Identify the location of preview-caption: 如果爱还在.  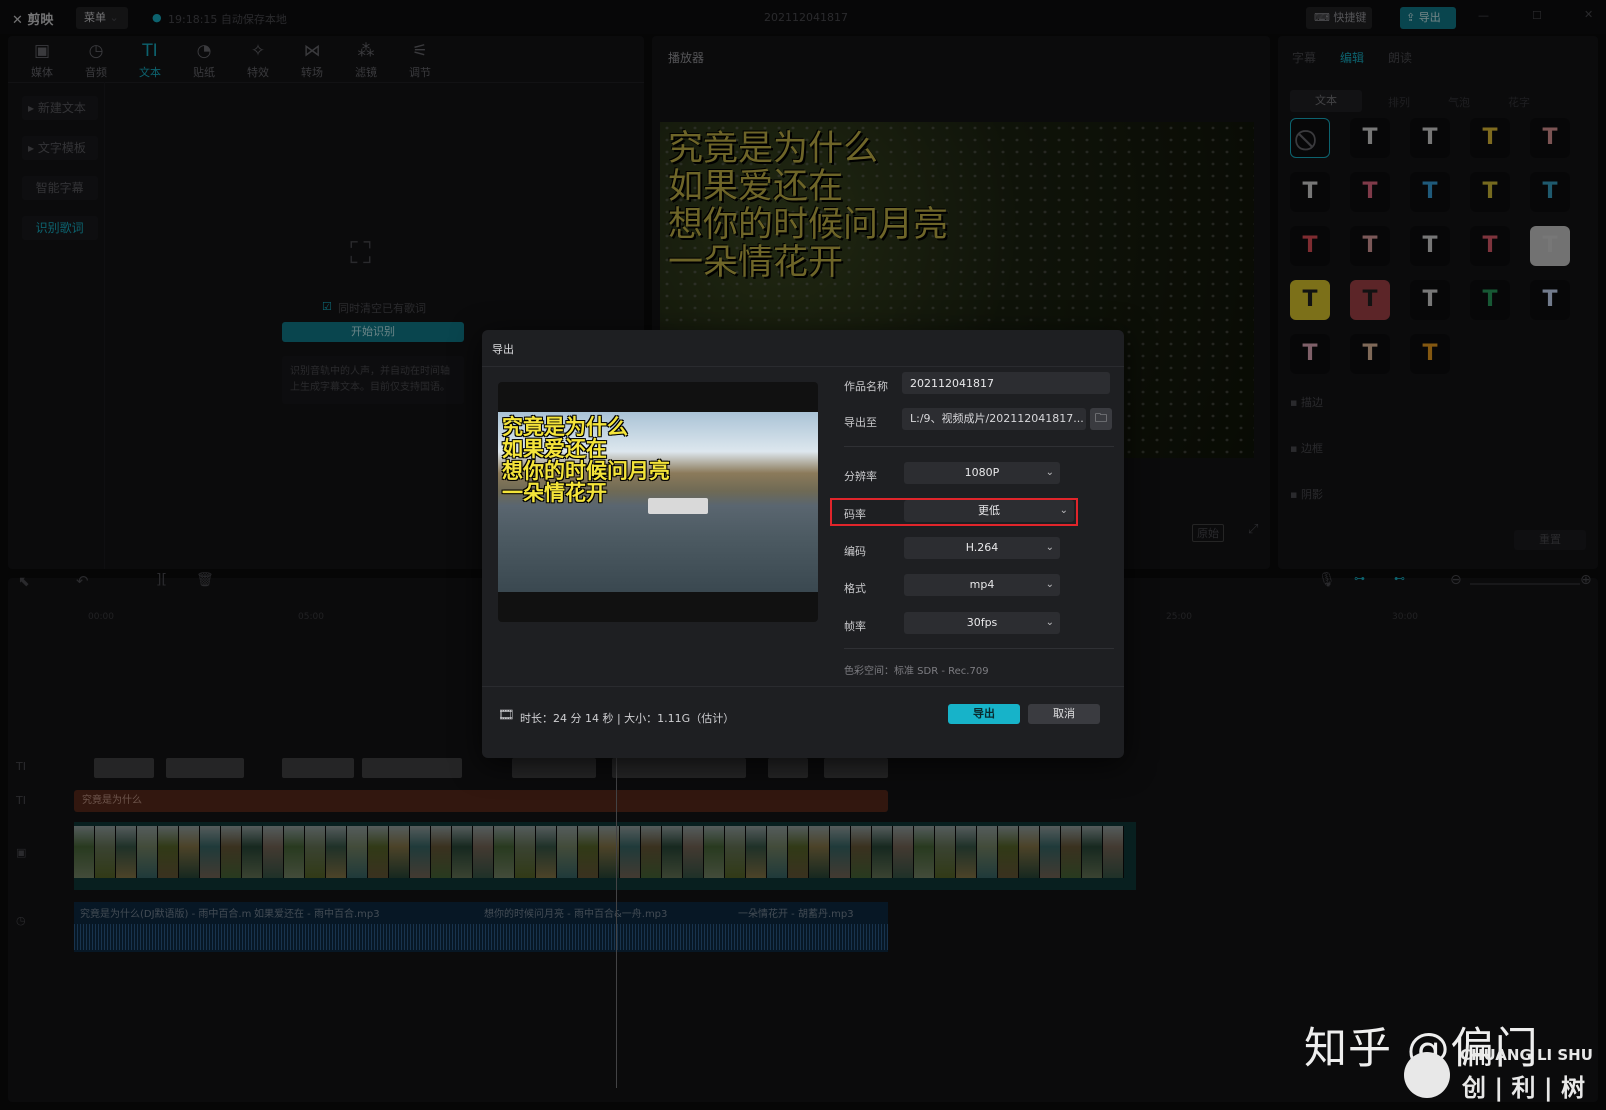
(554, 449).